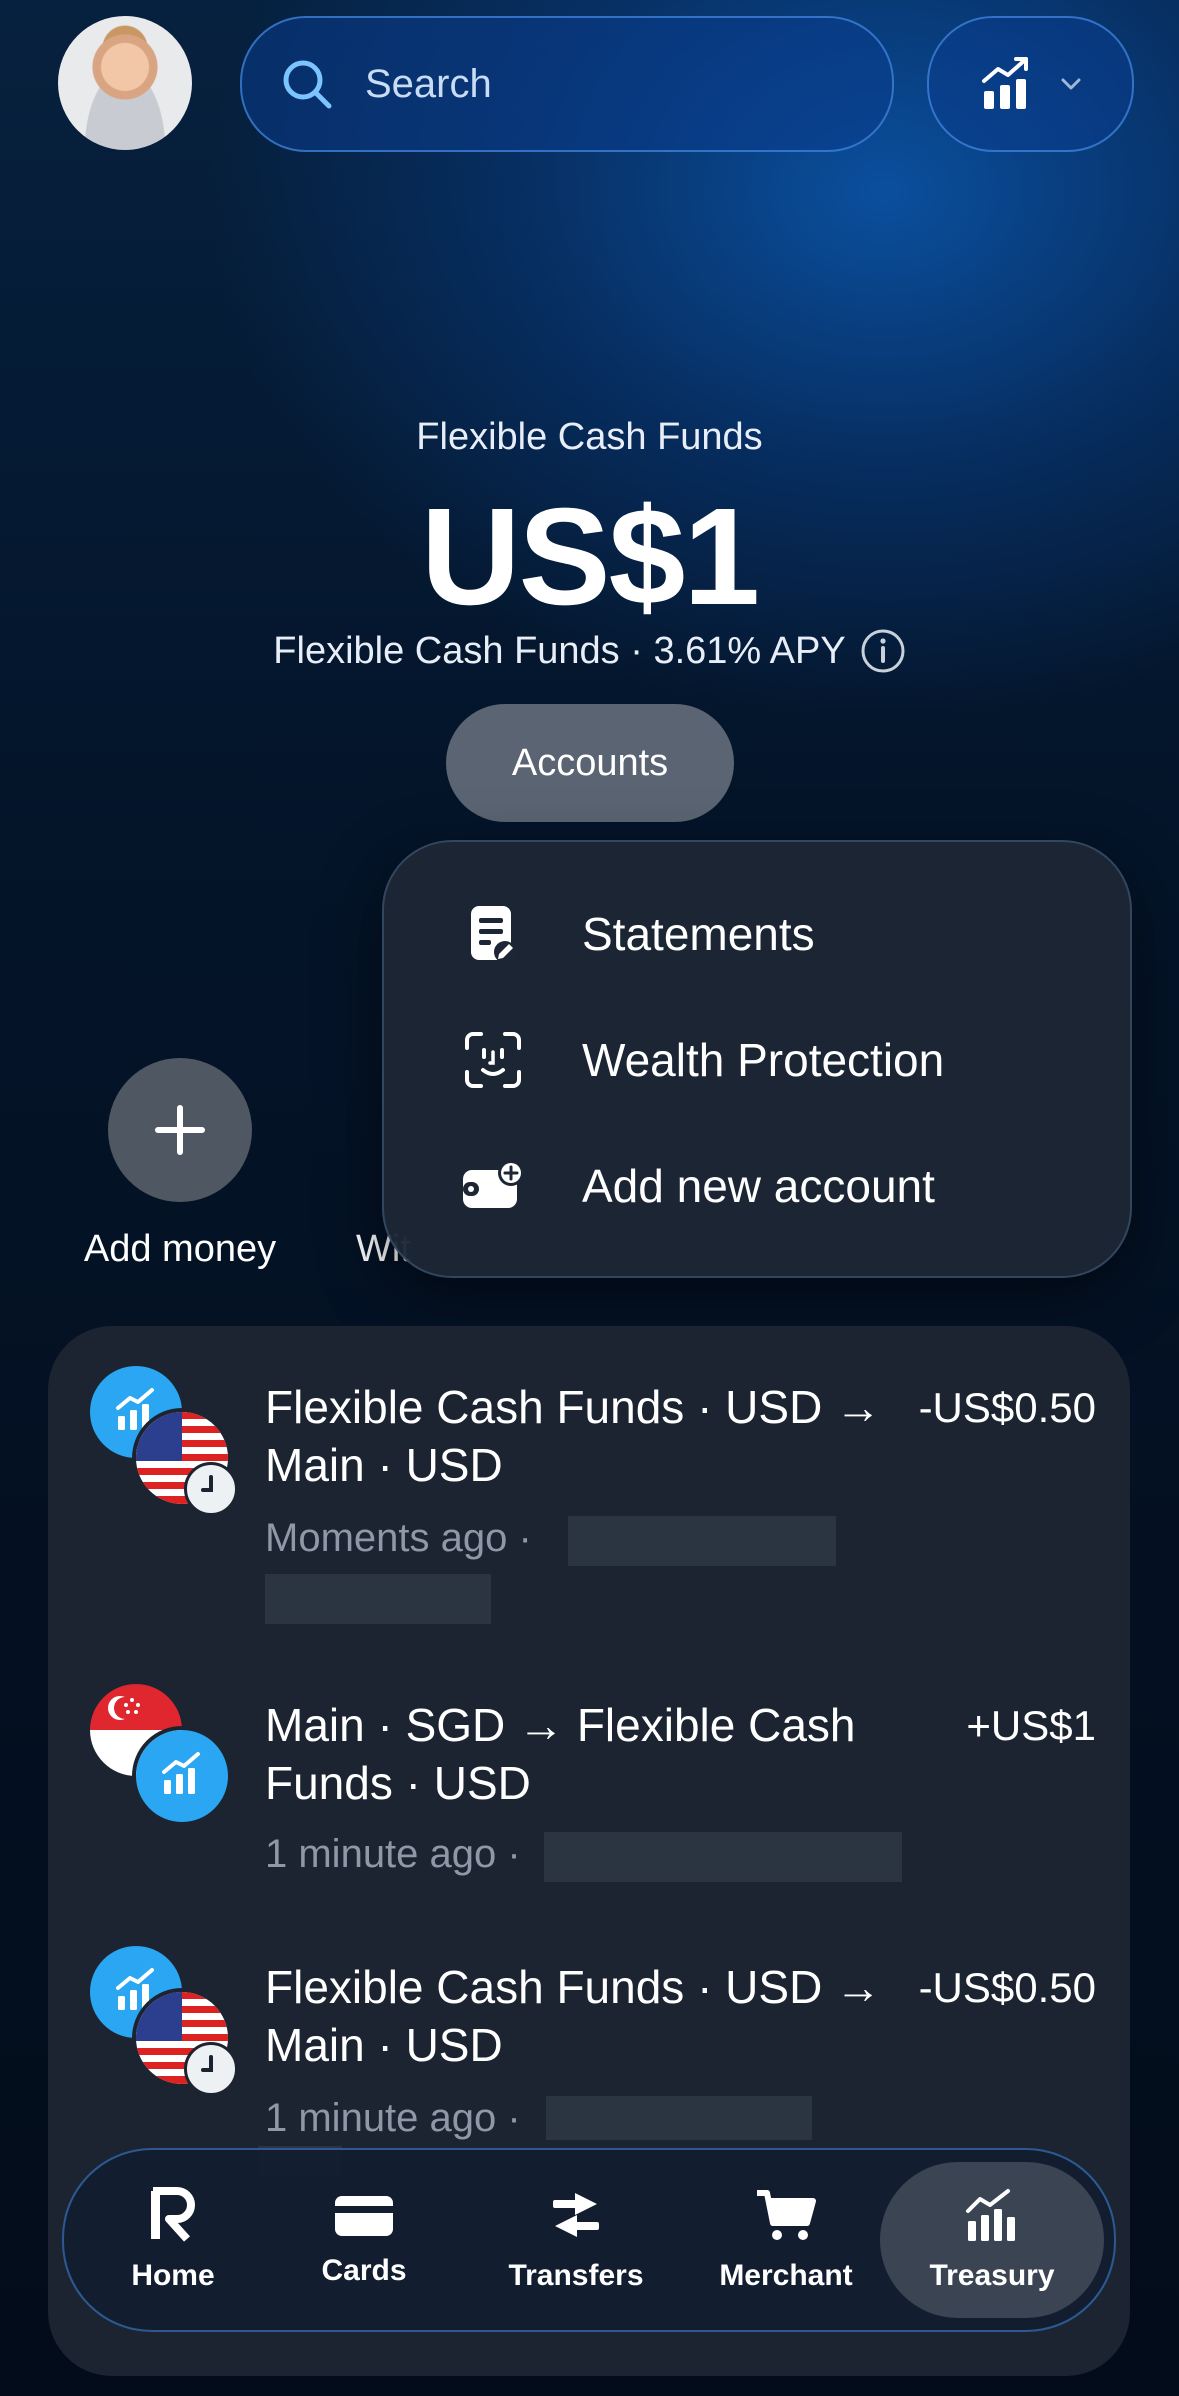 The width and height of the screenshot is (1179, 2396). I want to click on chevron-down-icon, so click(1070, 84).